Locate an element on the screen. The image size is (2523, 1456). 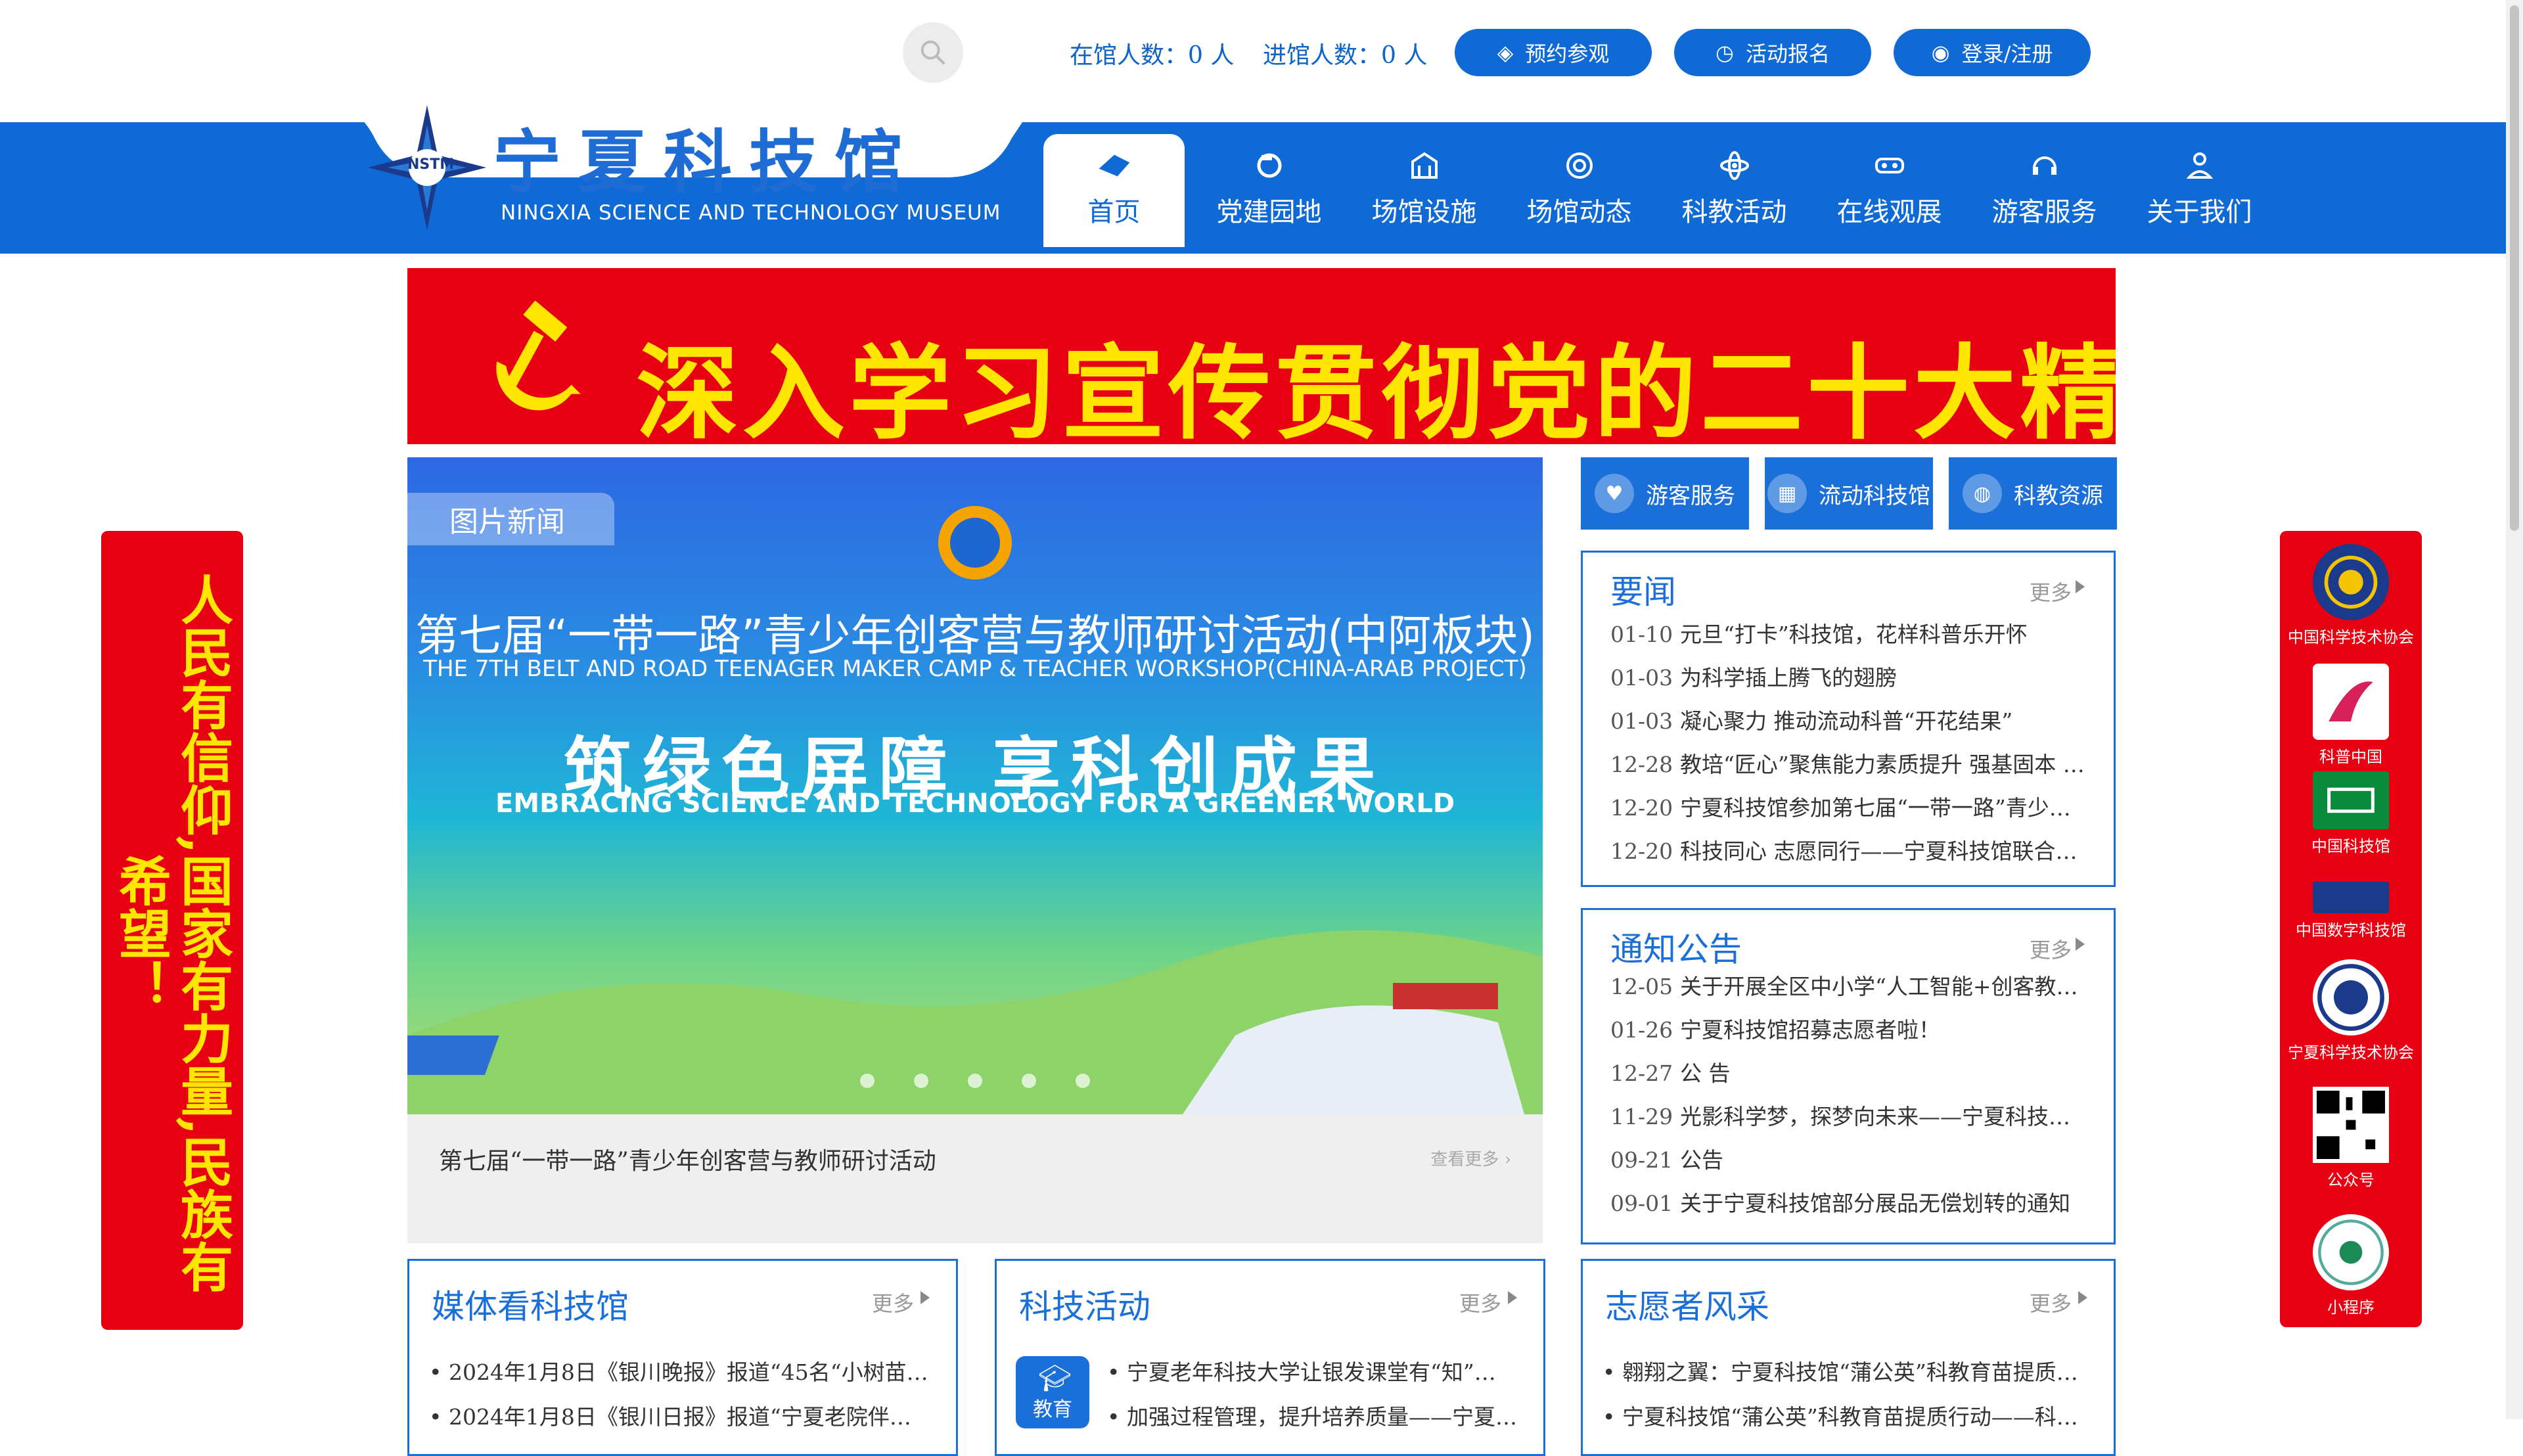
party-banner: 深入学习宣传贯彻党的二十大精神 is located at coordinates (1261, 356).